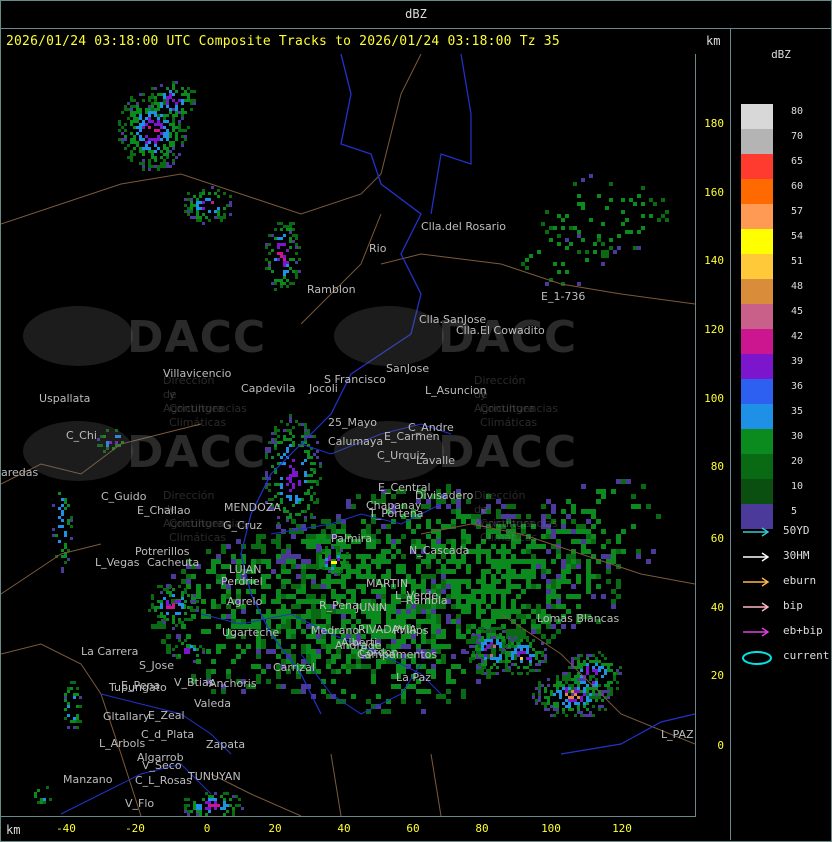 The image size is (832, 842). What do you see at coordinates (245, 601) in the screenshot?
I see `place-label: Agrelo` at bounding box center [245, 601].